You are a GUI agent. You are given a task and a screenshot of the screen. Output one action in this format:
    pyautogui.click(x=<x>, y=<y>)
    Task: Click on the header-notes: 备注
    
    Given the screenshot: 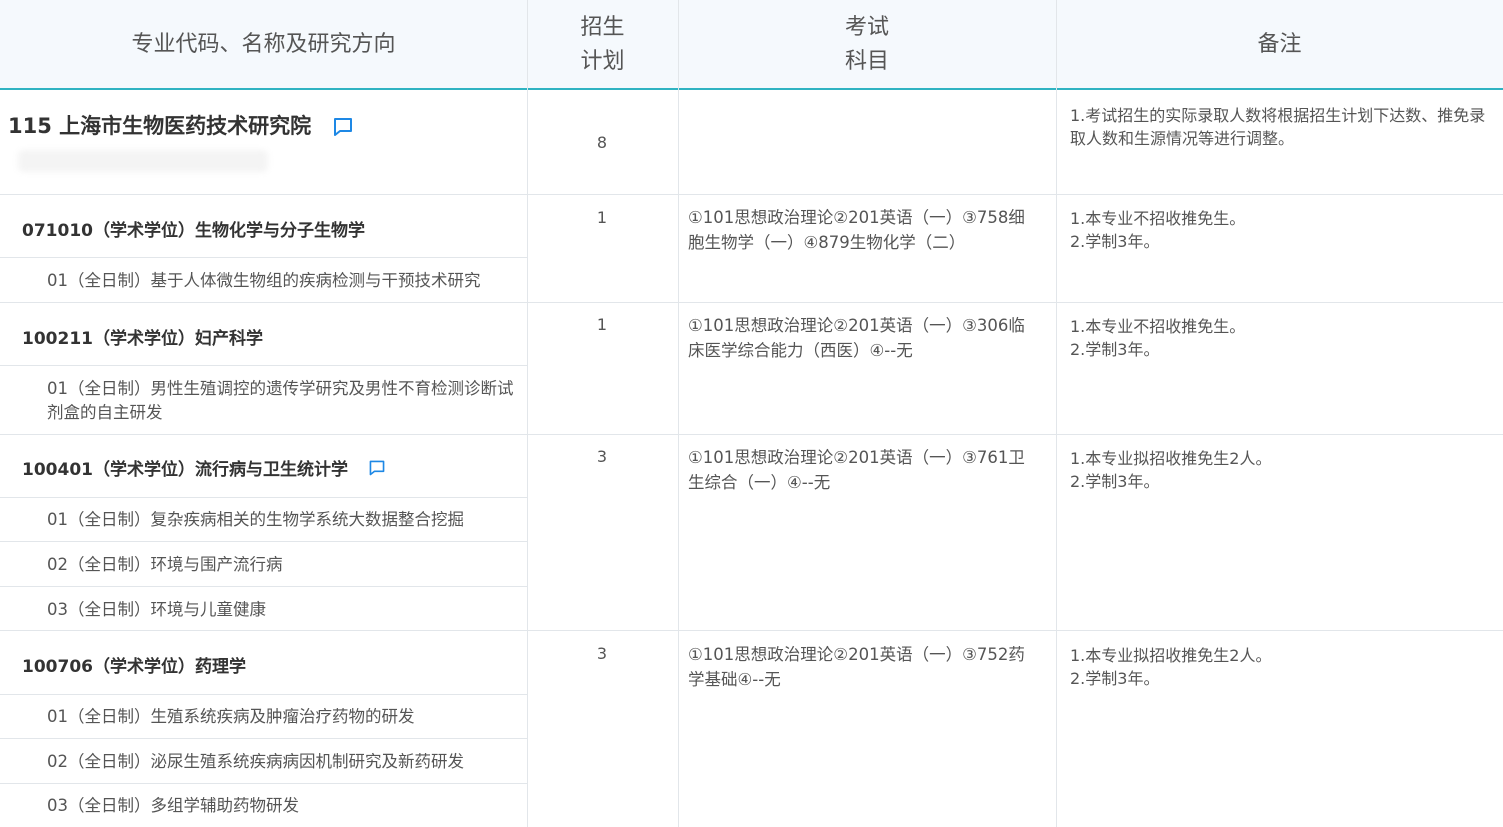 What is the action you would take?
    pyautogui.click(x=1279, y=45)
    